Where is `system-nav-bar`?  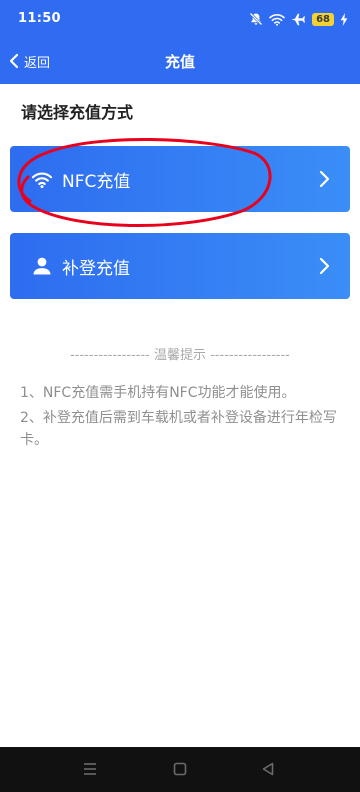 system-nav-bar is located at coordinates (180, 769).